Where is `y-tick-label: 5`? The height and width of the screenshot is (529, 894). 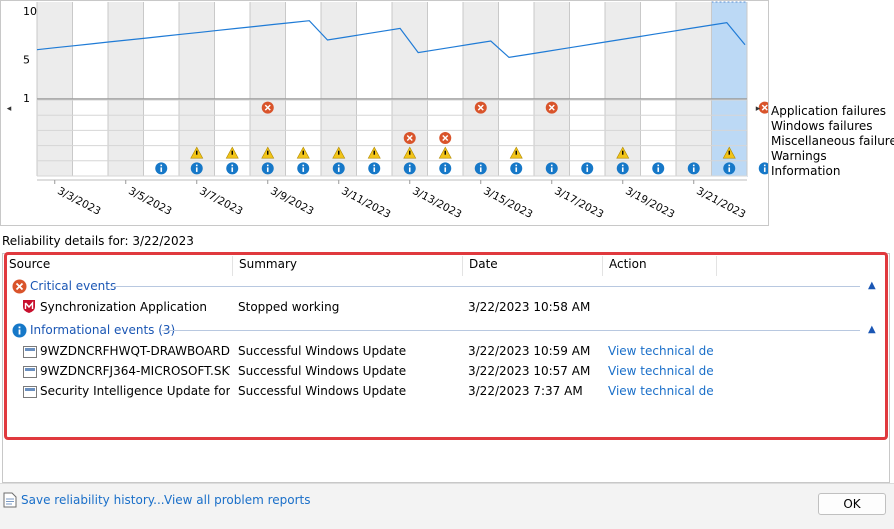 y-tick-label: 5 is located at coordinates (26, 59).